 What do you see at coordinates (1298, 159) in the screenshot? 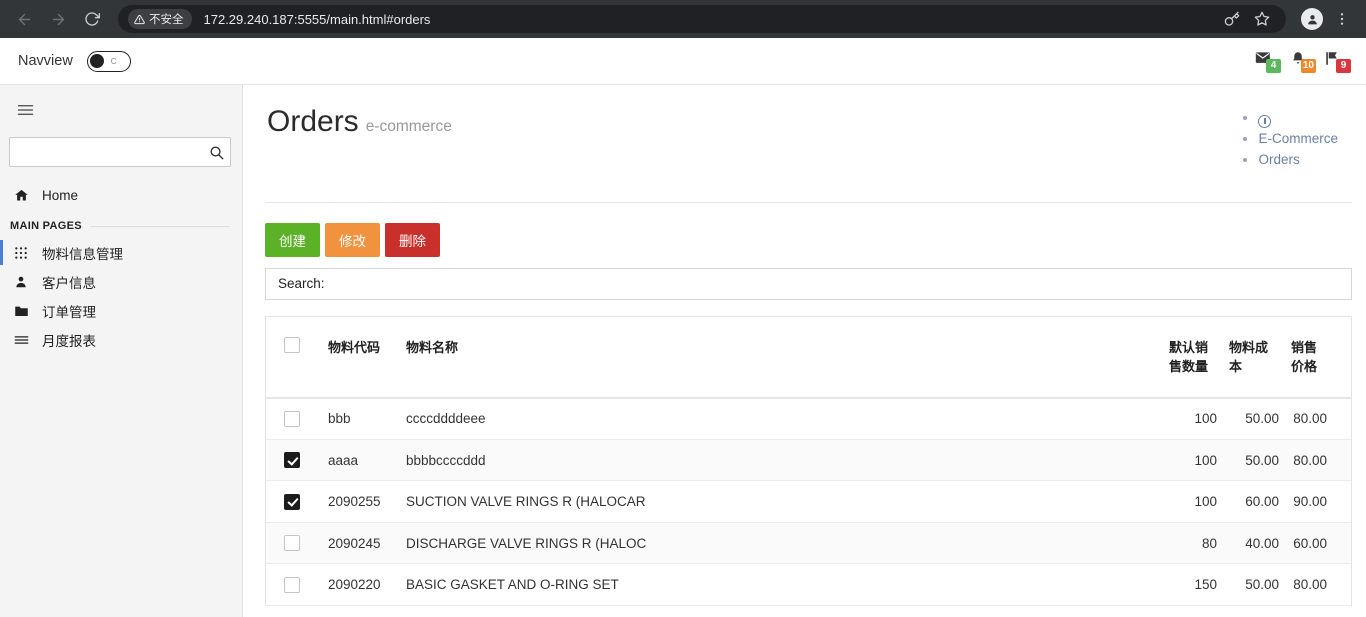
I see `breadcrumb-item-orders: Orders` at bounding box center [1298, 159].